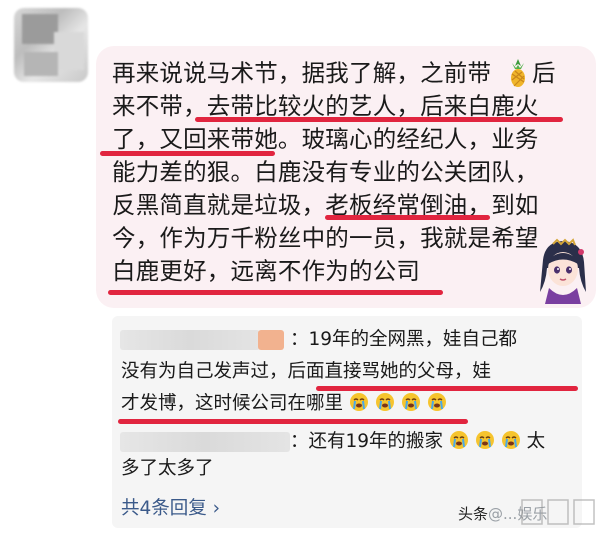  I want to click on comment-text-line: 能力差的狠。白鹿没有专业的公关团队，, so click(325, 172).